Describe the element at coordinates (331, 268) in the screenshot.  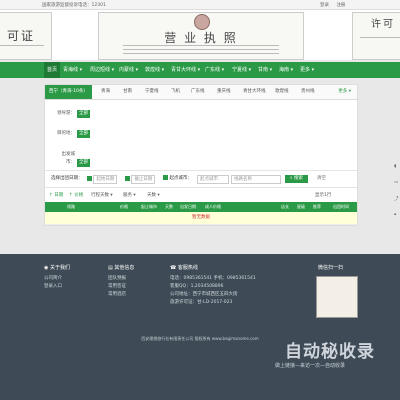
I see `footer-qr-title: 微信扫一扫` at that location.